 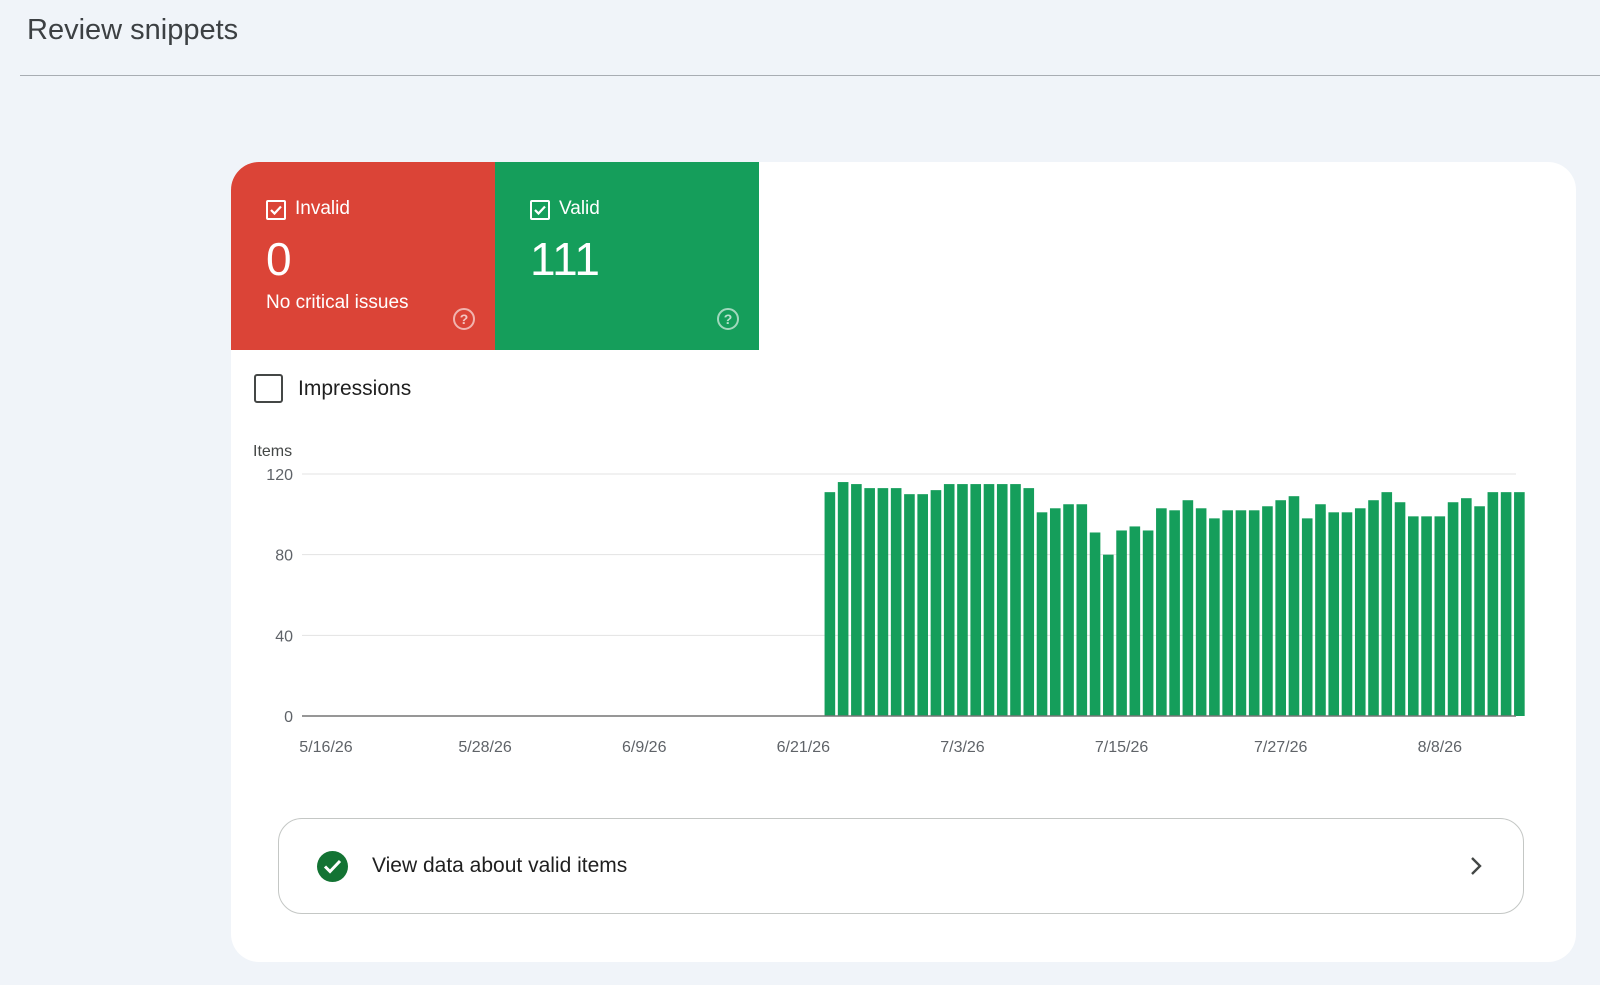 What do you see at coordinates (337, 302) in the screenshot?
I see `invalid-subtitle: No critical issues` at bounding box center [337, 302].